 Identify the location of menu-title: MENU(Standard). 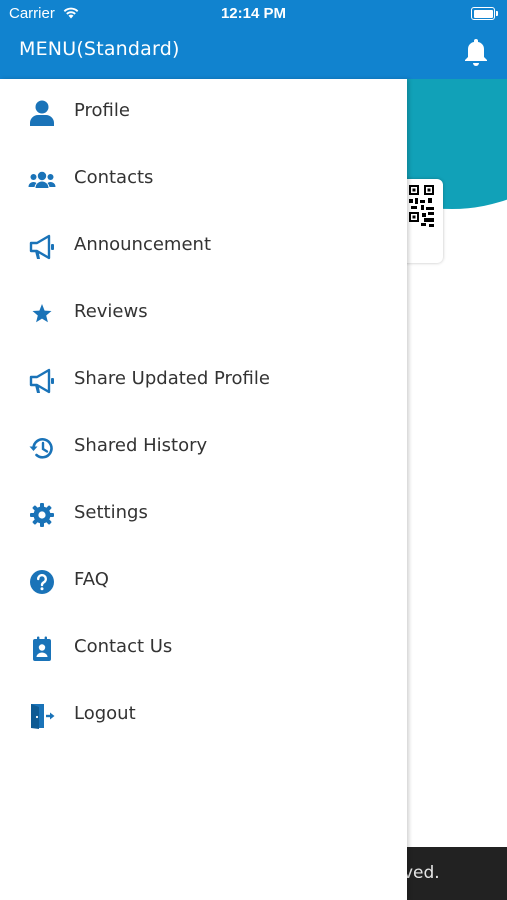
(99, 49).